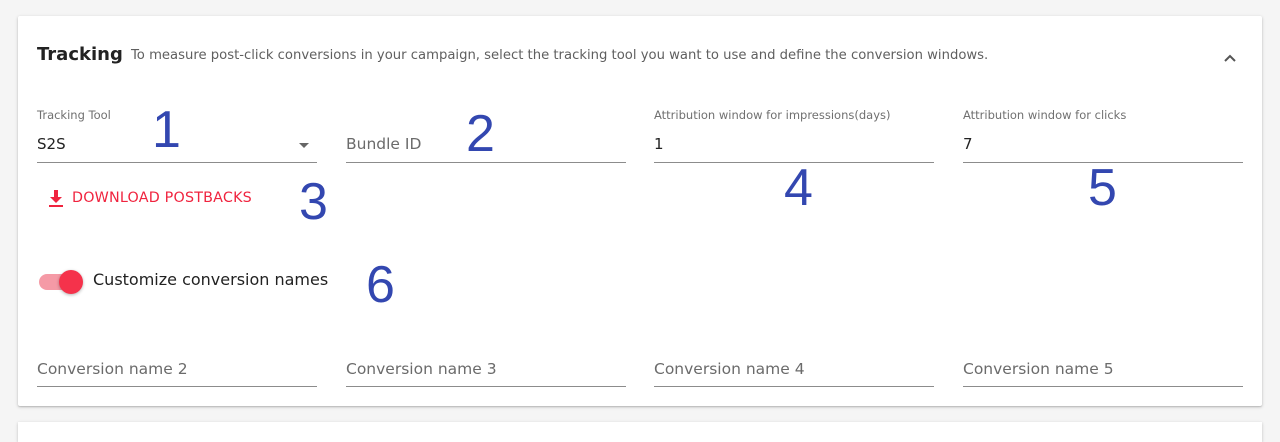 The height and width of the screenshot is (442, 1280). I want to click on toggle-label: Customize conversion names, so click(211, 279).